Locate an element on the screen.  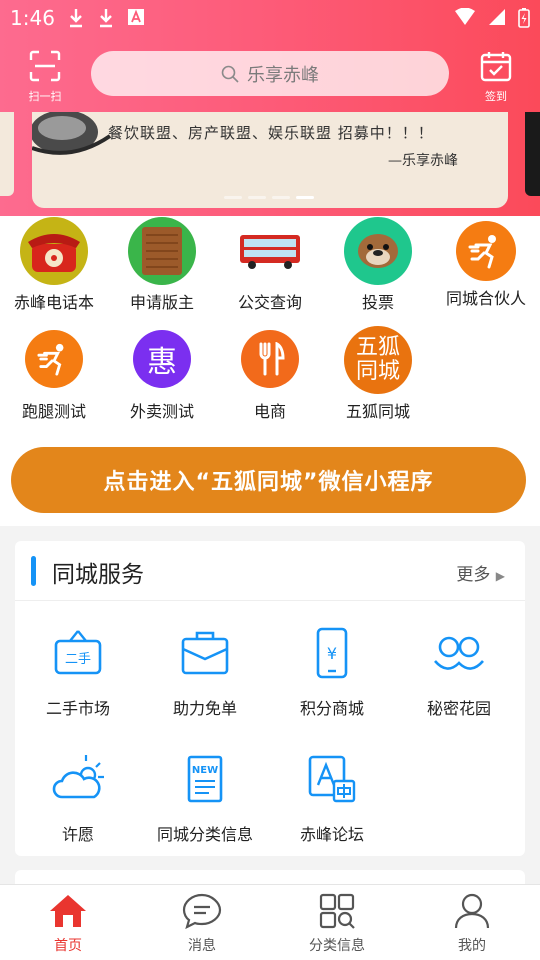
bottom-tab-bar: 首页 消息 分类信息 我的 is located at coordinates (270, 922).